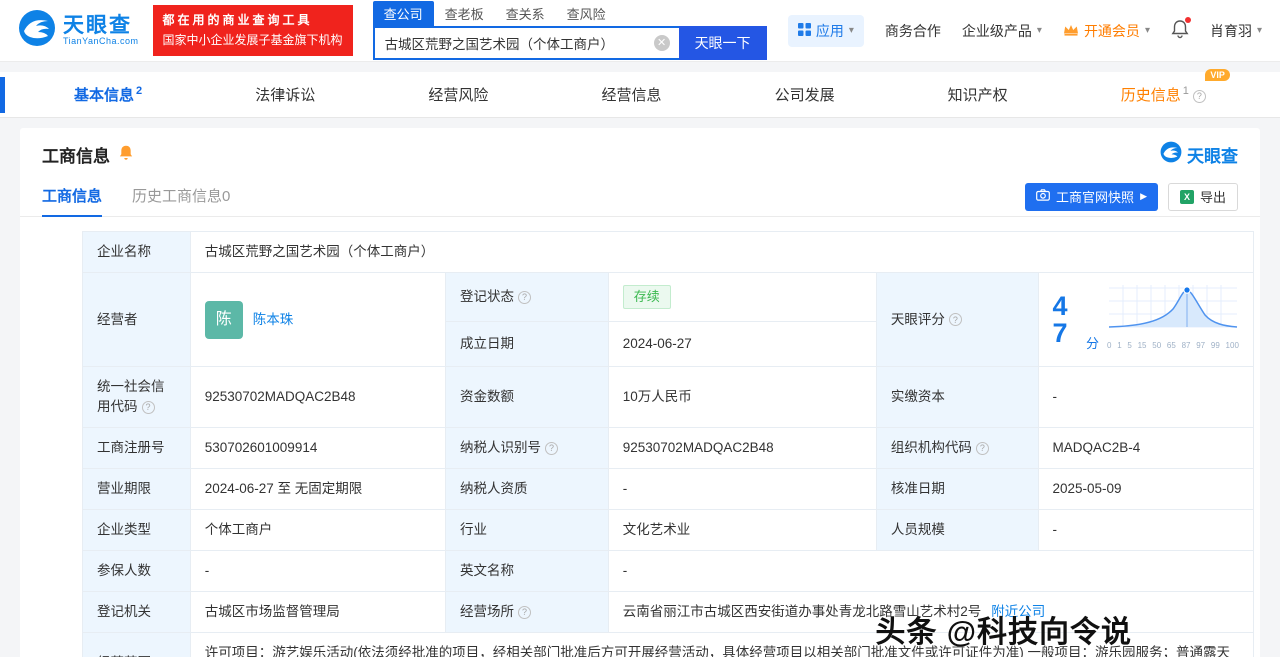  What do you see at coordinates (913, 31) in the screenshot?
I see `nav-business-cooperation: 商务合作` at bounding box center [913, 31].